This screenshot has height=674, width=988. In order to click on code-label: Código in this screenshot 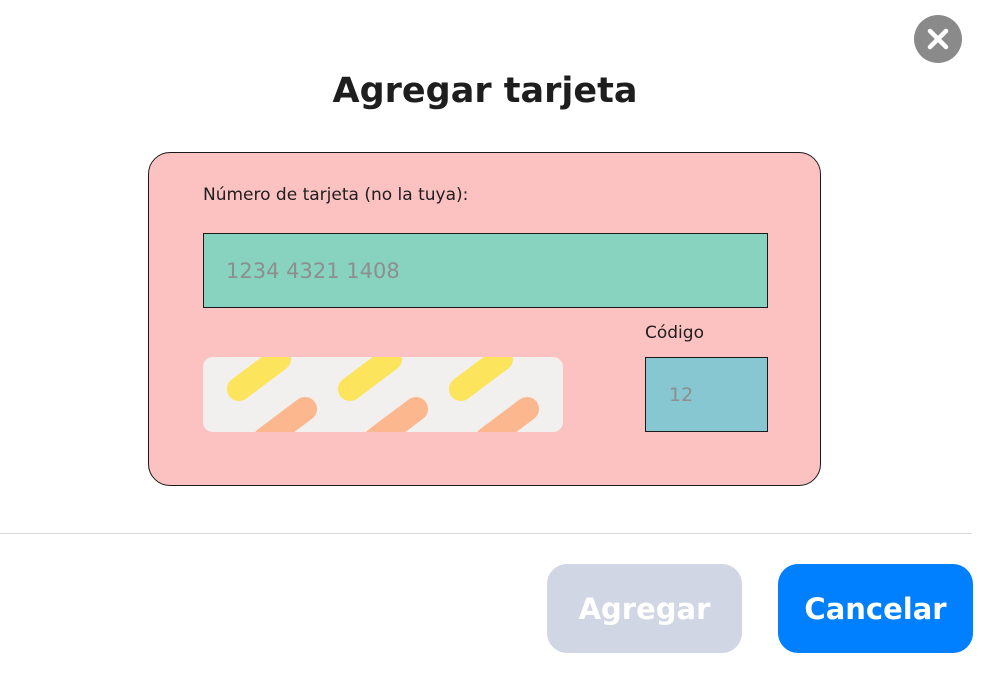, I will do `click(674, 333)`.